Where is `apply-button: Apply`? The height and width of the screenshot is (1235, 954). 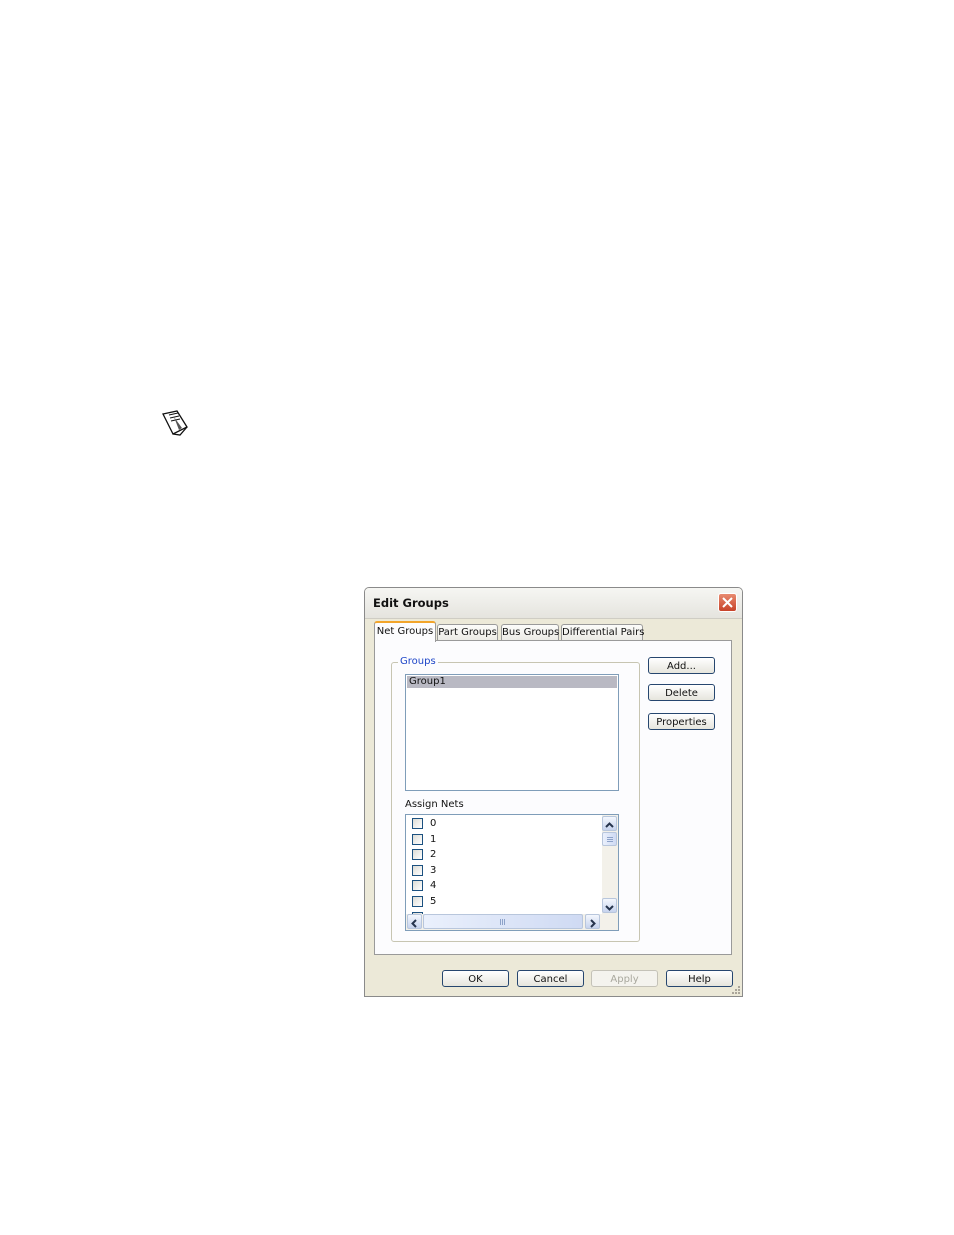 apply-button: Apply is located at coordinates (624, 978).